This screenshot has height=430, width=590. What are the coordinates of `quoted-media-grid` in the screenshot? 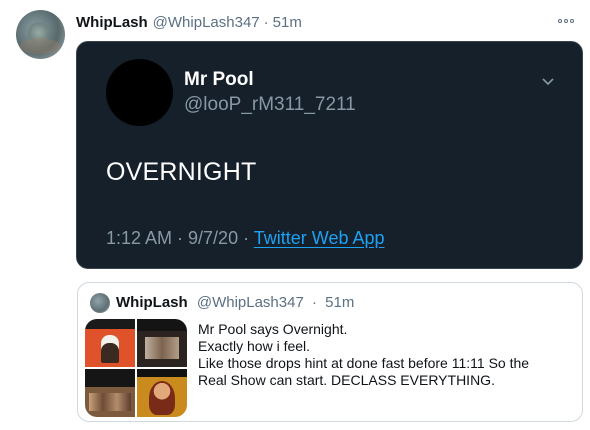 It's located at (136, 368).